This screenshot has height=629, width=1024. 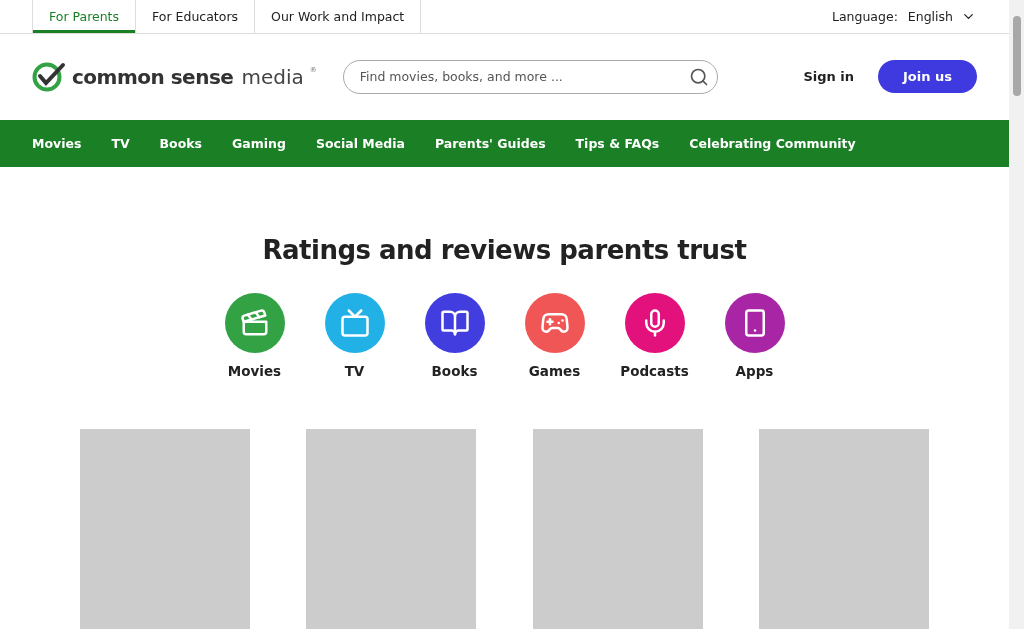 What do you see at coordinates (504, 250) in the screenshot?
I see `page-heading: Ratings and reviews parents trust` at bounding box center [504, 250].